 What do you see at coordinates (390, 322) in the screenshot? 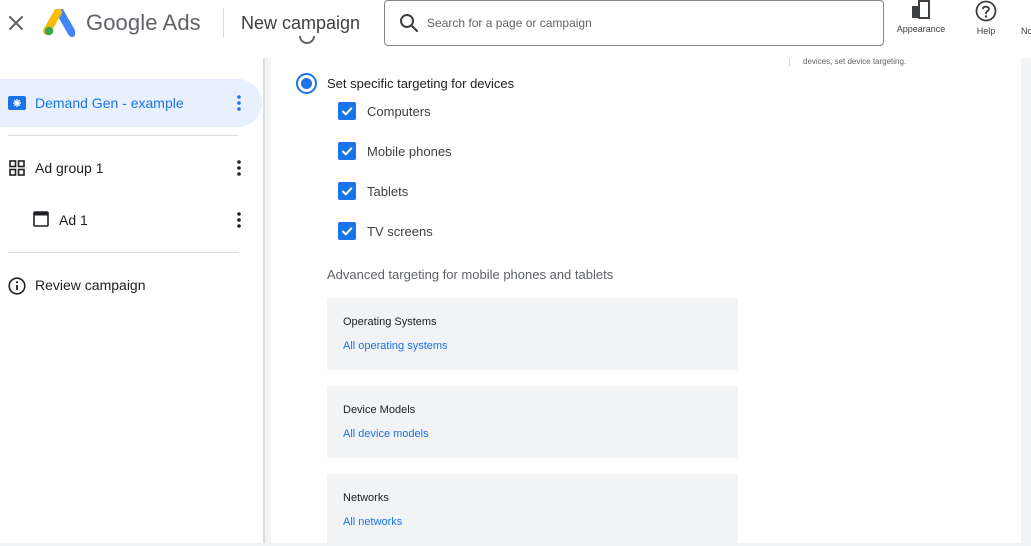
I see `card-title: Operating Systems` at bounding box center [390, 322].